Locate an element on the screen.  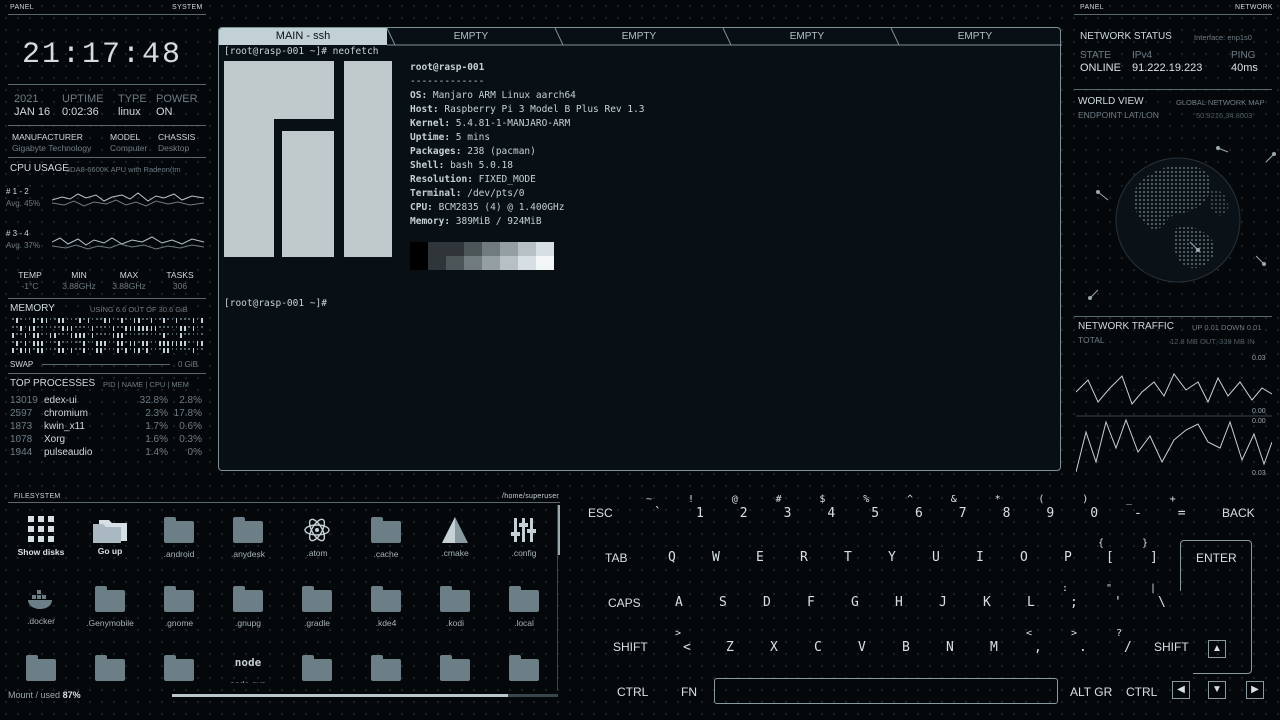
key-q: Q is located at coordinates (672, 557).